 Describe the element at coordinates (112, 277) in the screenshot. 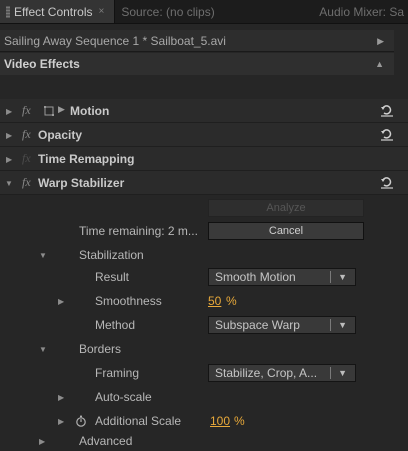

I see `result-label: Result` at that location.